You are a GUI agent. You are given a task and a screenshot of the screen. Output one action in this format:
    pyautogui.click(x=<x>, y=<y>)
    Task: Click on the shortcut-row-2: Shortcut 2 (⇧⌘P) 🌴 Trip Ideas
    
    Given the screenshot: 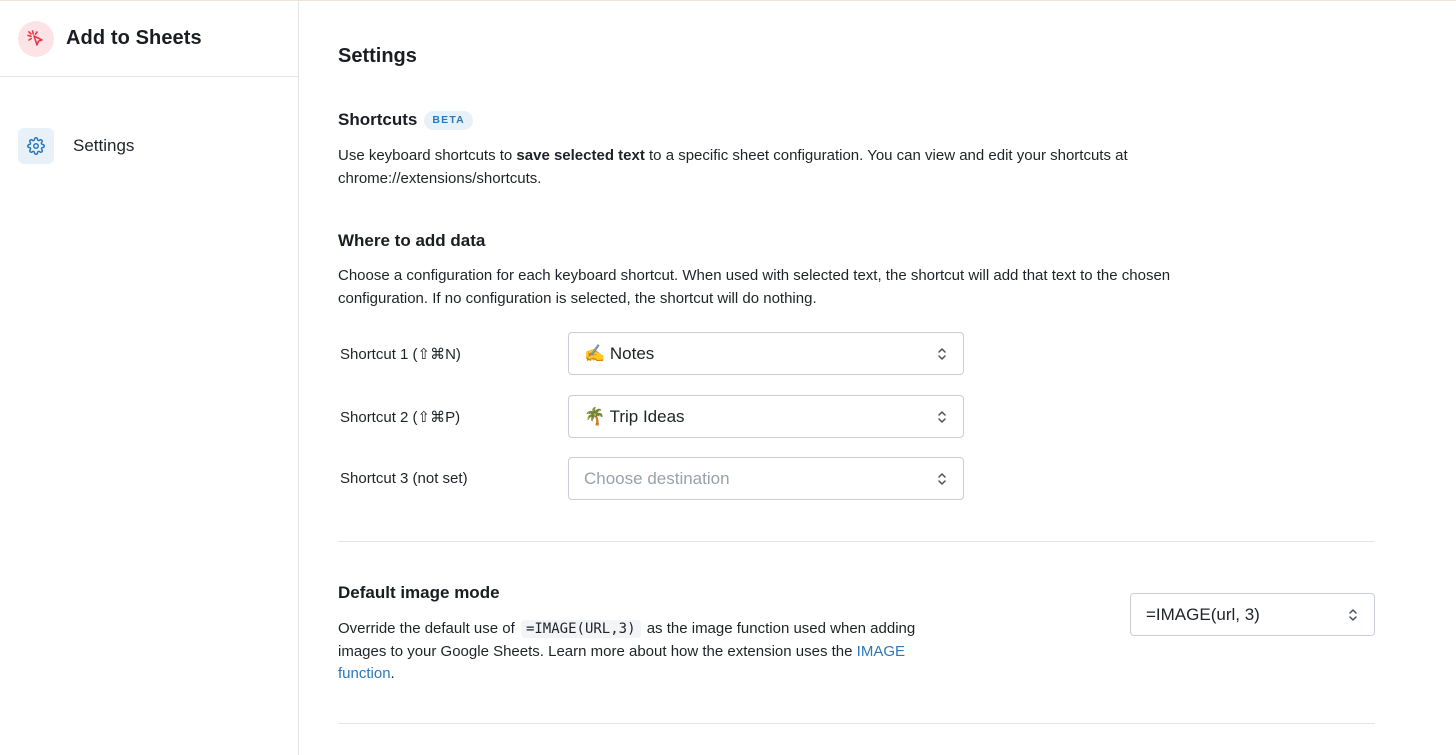 What is the action you would take?
    pyautogui.click(x=653, y=416)
    